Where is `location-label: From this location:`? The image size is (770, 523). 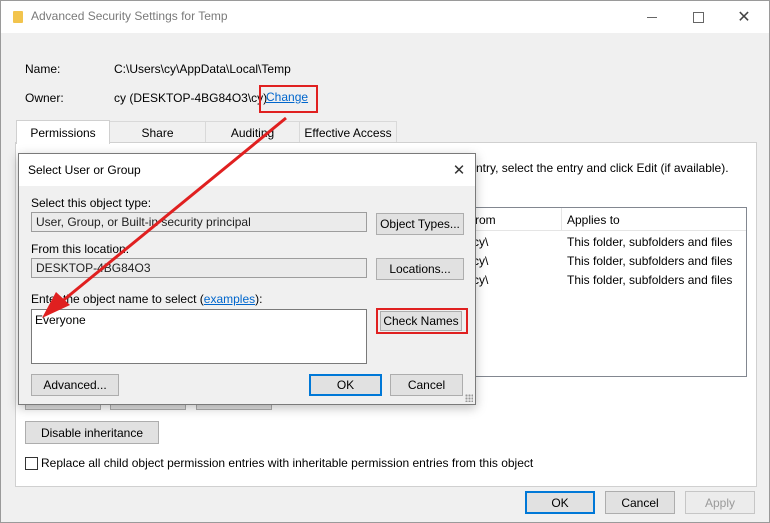
location-label: From this location: is located at coordinates (80, 249).